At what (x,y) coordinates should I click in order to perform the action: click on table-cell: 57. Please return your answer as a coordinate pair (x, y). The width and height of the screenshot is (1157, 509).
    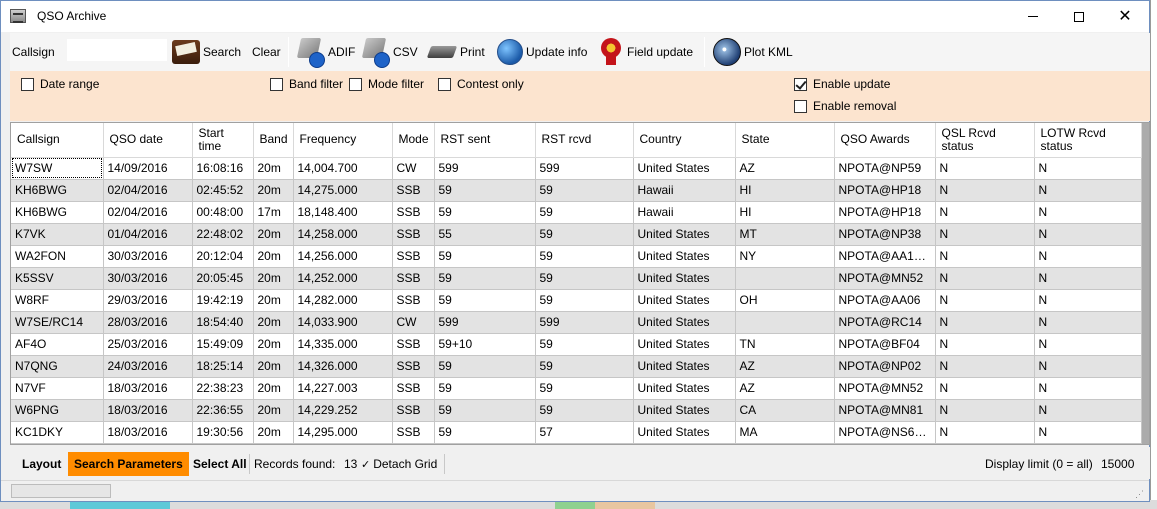
    Looking at the image, I should click on (584, 432).